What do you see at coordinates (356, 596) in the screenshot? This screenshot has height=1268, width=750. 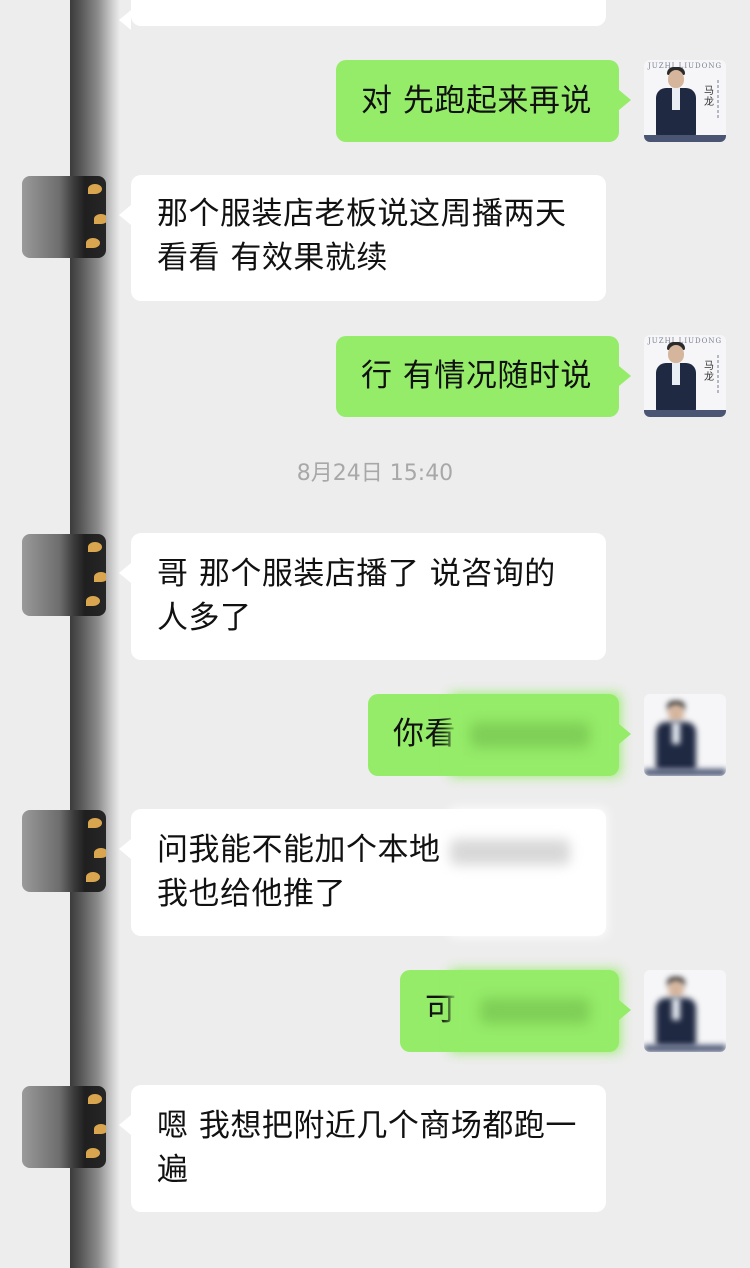 I see `message-text: 哥 那个服装店播了 说咨询的人多了` at bounding box center [356, 596].